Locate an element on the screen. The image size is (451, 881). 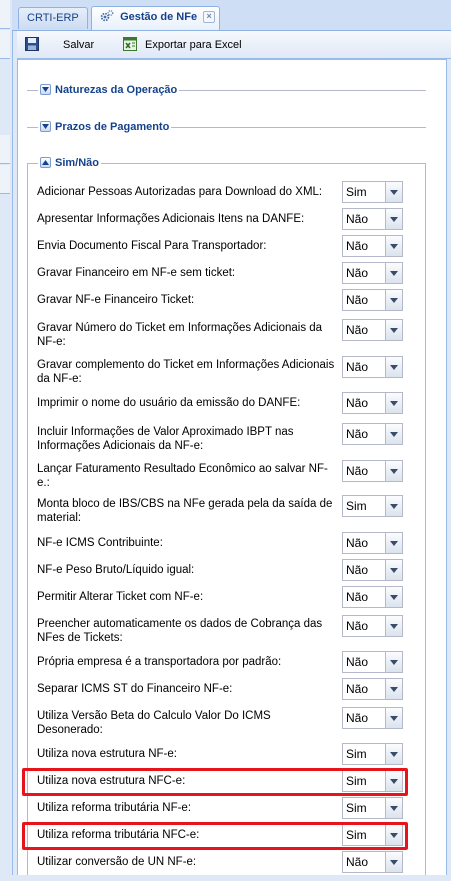
close-icon: × is located at coordinates (209, 17).